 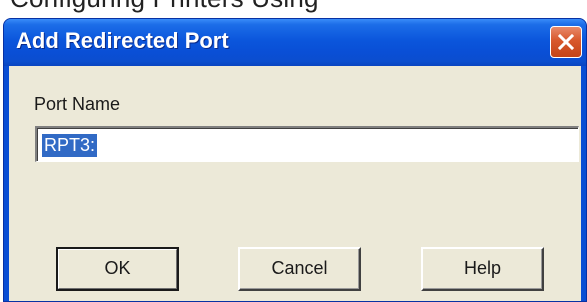 I want to click on port-name-input: RPT3:, so click(x=307, y=144).